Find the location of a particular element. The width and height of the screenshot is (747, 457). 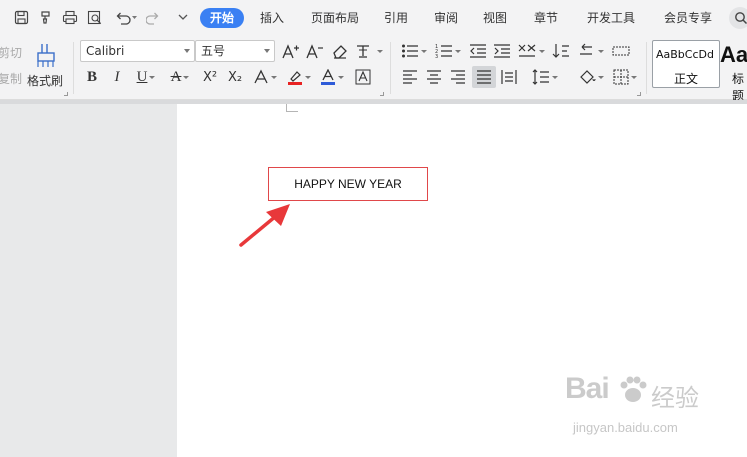

paw-icon is located at coordinates (633, 389).